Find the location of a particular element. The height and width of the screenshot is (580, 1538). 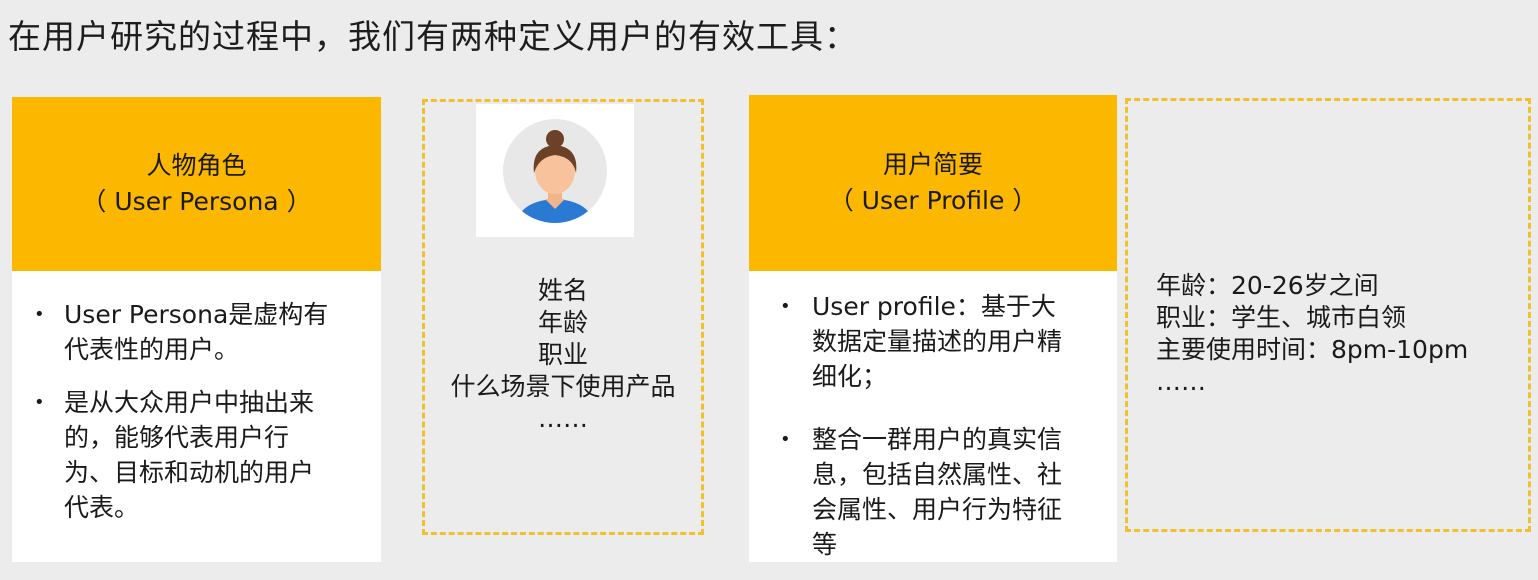

page-title: 在用户研究的过程中，我们有两种定义用户的有效工具： is located at coordinates (433, 36).